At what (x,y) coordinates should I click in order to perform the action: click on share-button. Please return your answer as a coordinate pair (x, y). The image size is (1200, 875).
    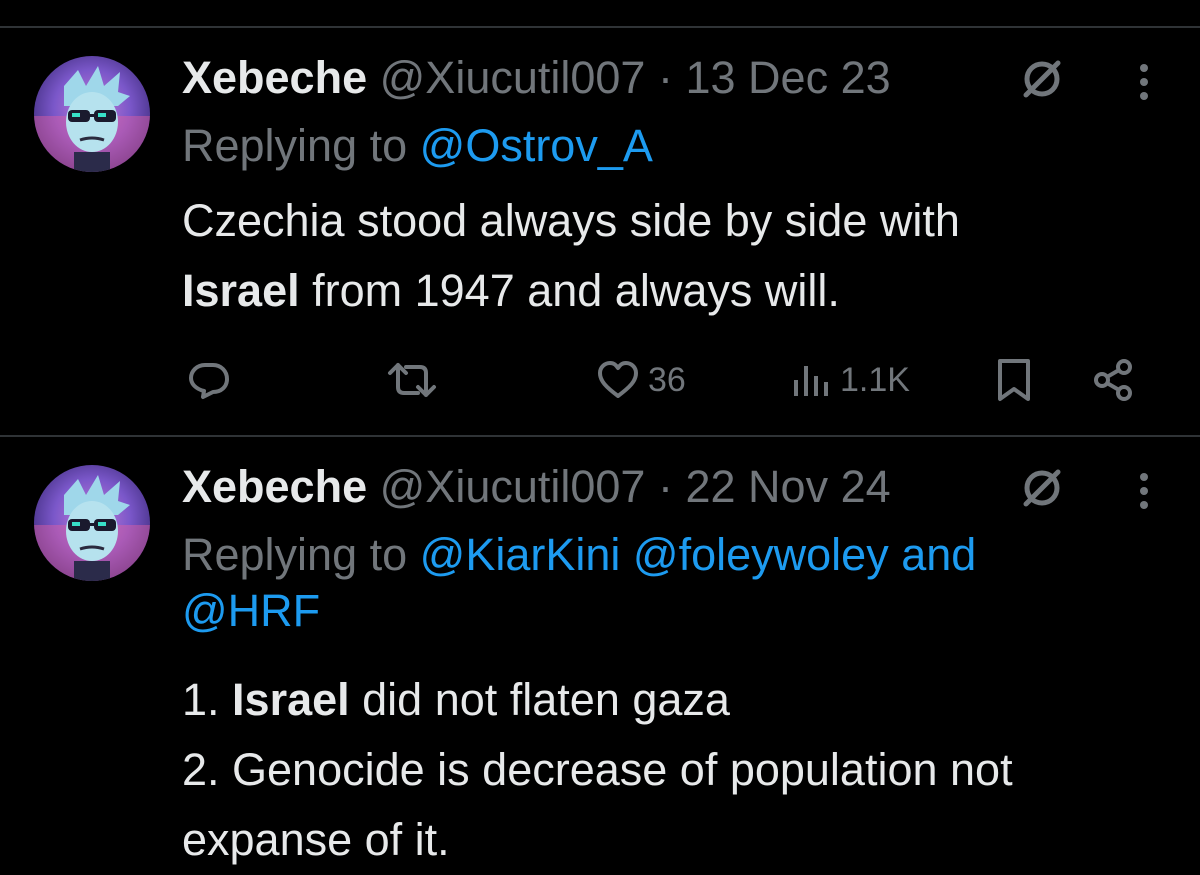
    Looking at the image, I should click on (1113, 380).